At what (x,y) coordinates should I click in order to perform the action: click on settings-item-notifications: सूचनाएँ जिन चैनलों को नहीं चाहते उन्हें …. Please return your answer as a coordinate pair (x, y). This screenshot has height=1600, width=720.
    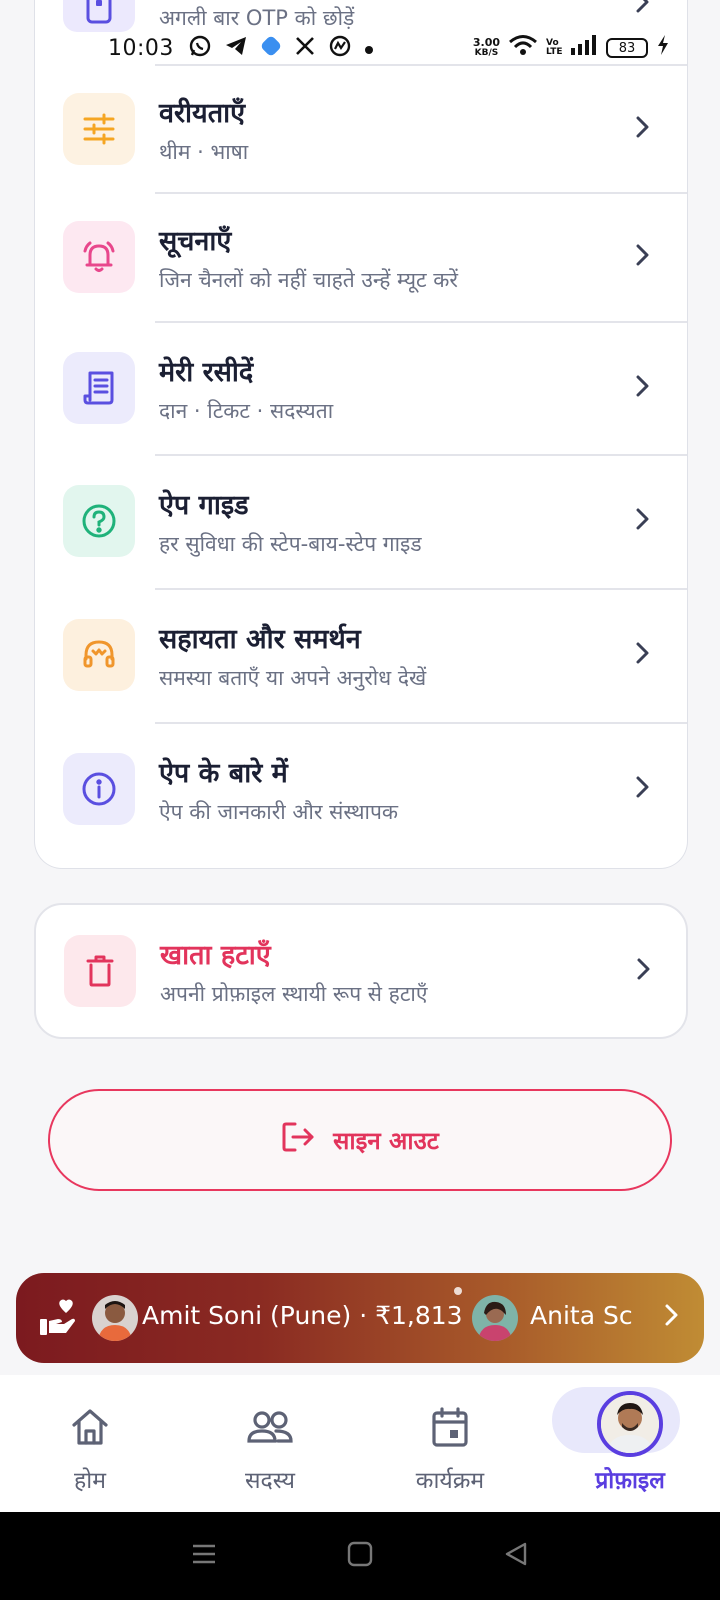
    Looking at the image, I should click on (361, 257).